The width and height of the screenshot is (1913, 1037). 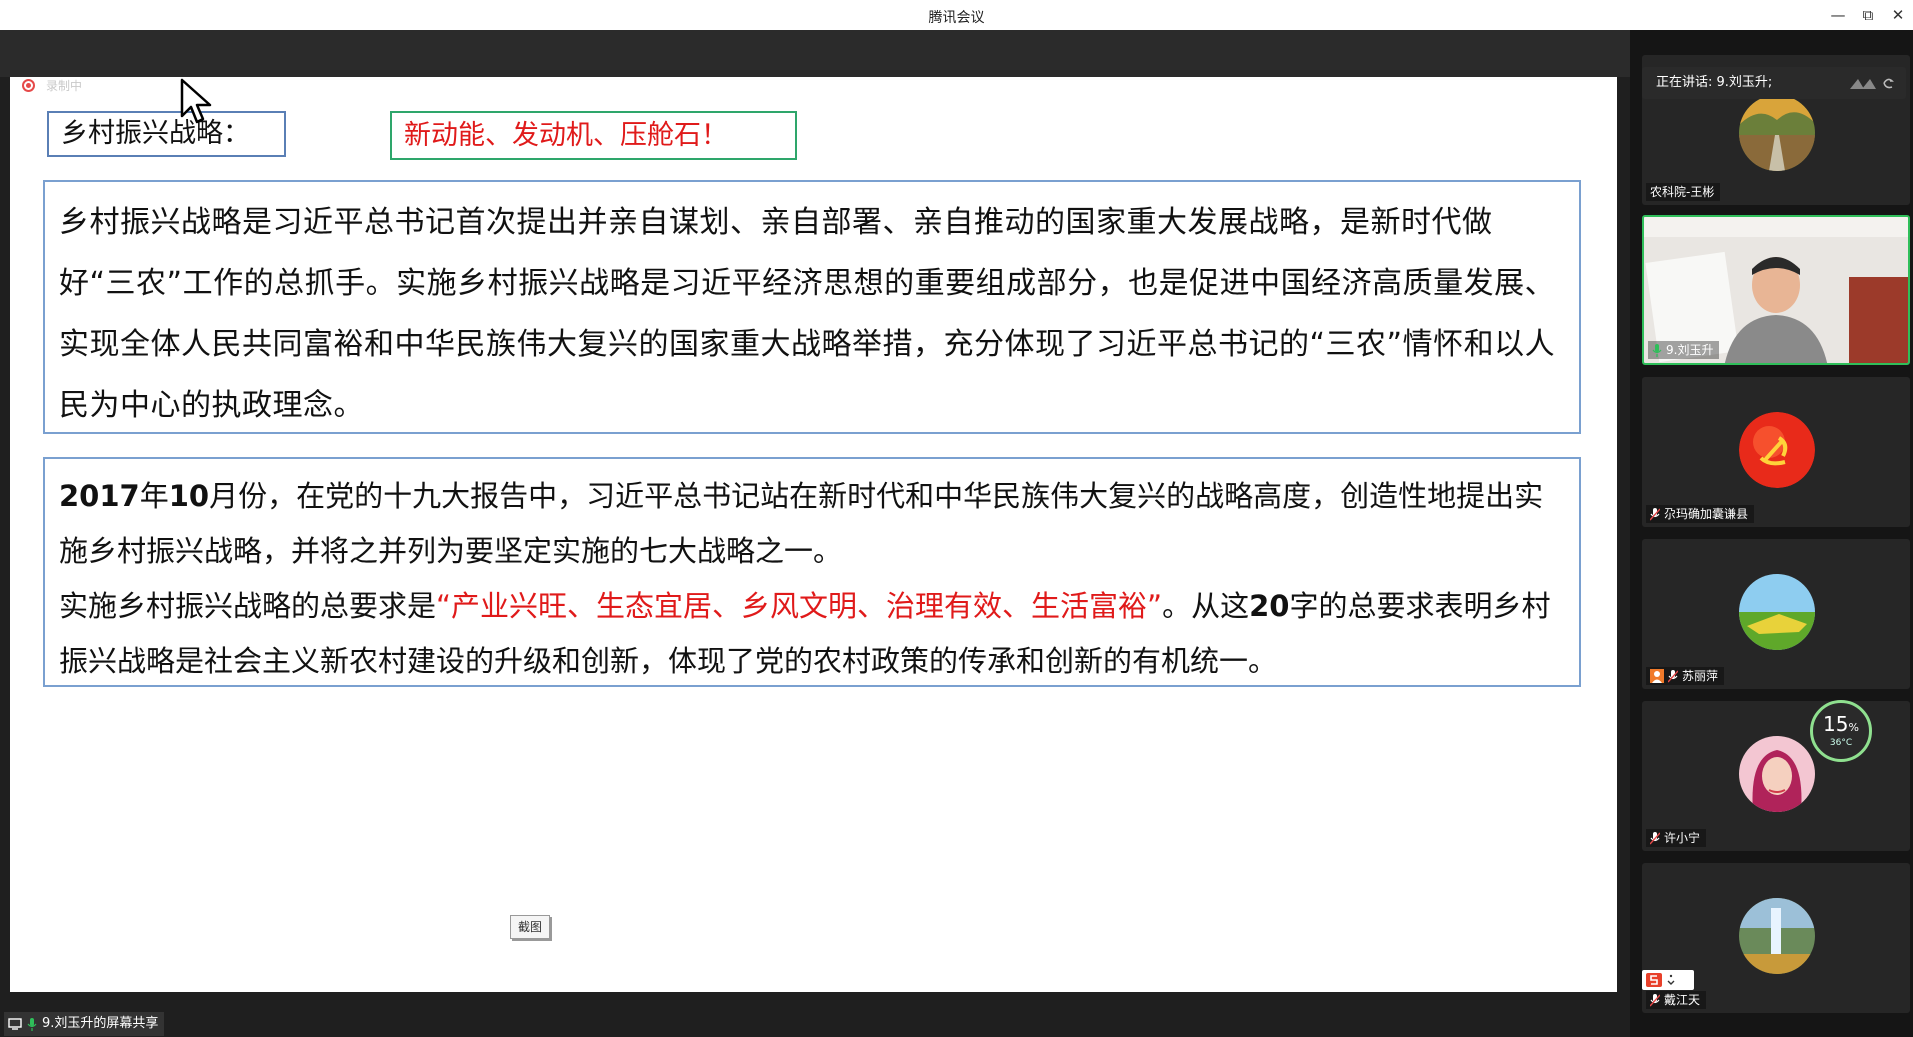 I want to click on participant-tile-4: 苏丽萍, so click(x=1776, y=614).